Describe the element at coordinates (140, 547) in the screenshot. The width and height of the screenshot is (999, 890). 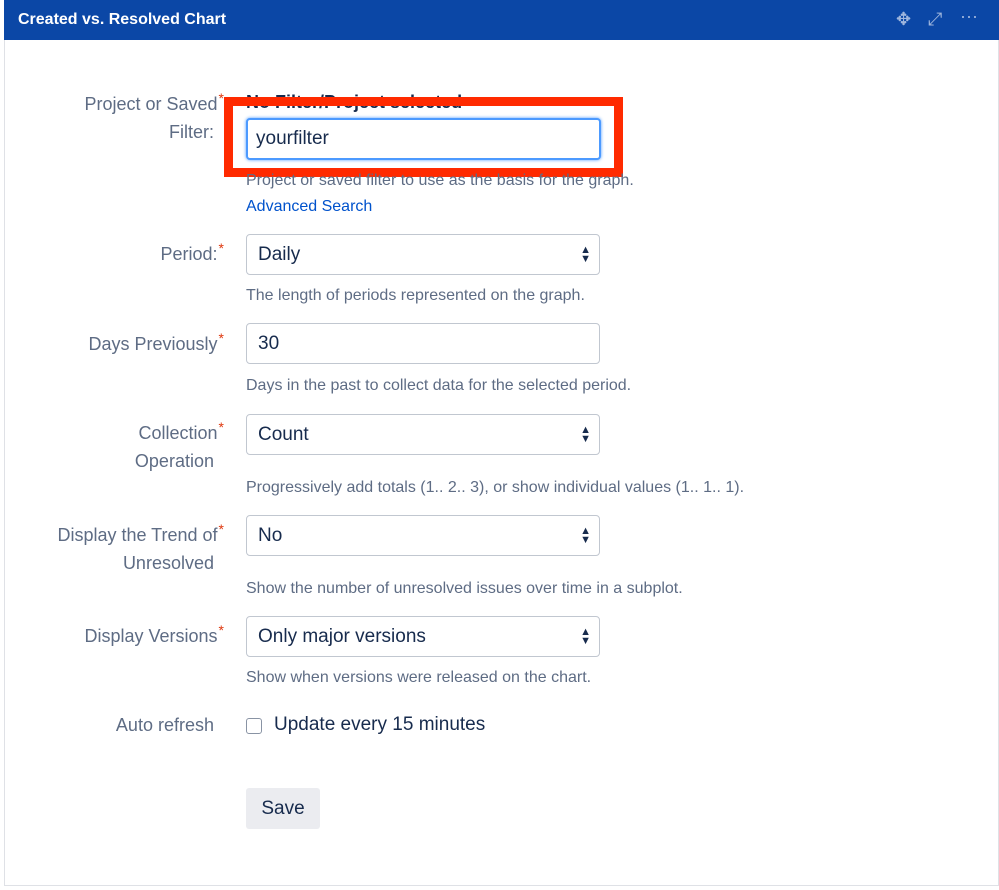
I see `trend-label: Display the Trend of* Unresolved` at that location.